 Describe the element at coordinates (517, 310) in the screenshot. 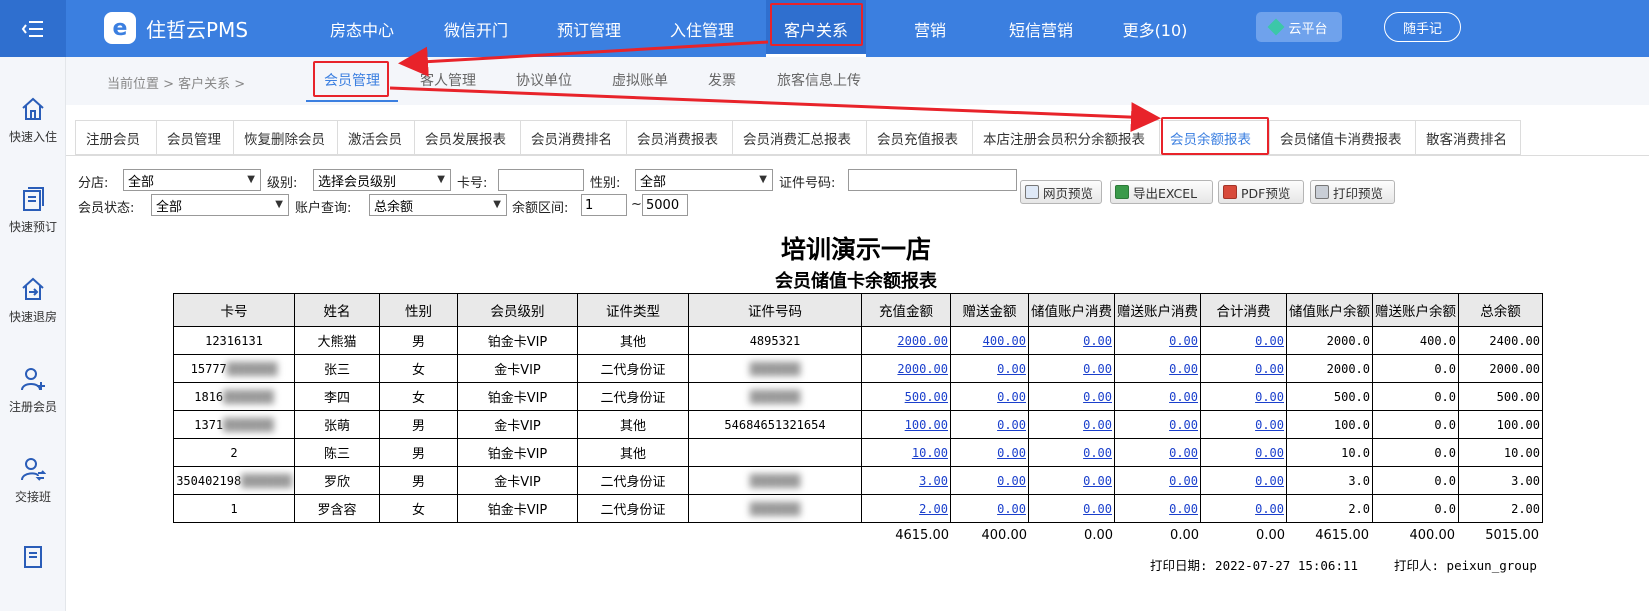

I see `column-header: 会员级别` at that location.